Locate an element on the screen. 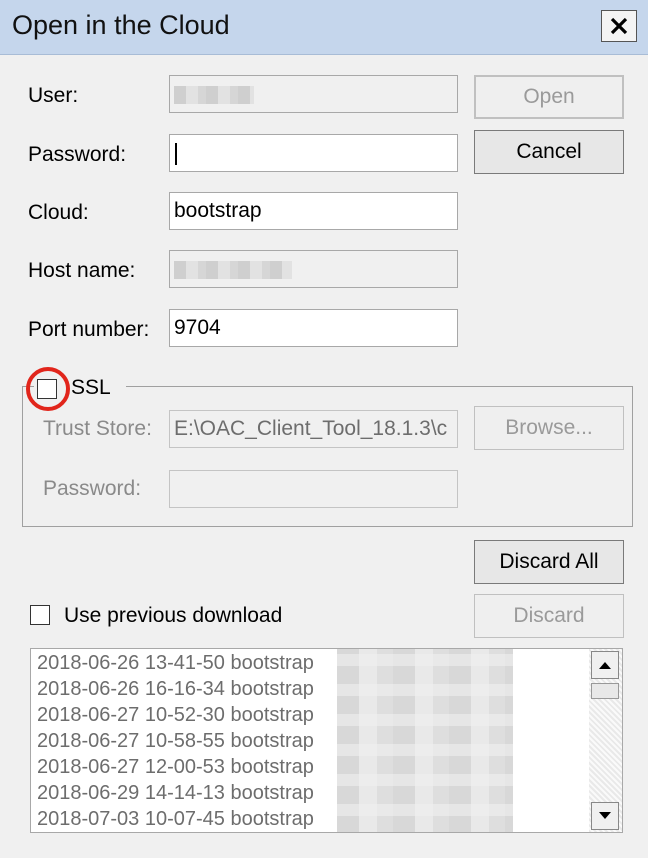 The image size is (648, 858). trust-store-field: E:\OAC_Client_Tool_18.1.3\c is located at coordinates (313, 429).